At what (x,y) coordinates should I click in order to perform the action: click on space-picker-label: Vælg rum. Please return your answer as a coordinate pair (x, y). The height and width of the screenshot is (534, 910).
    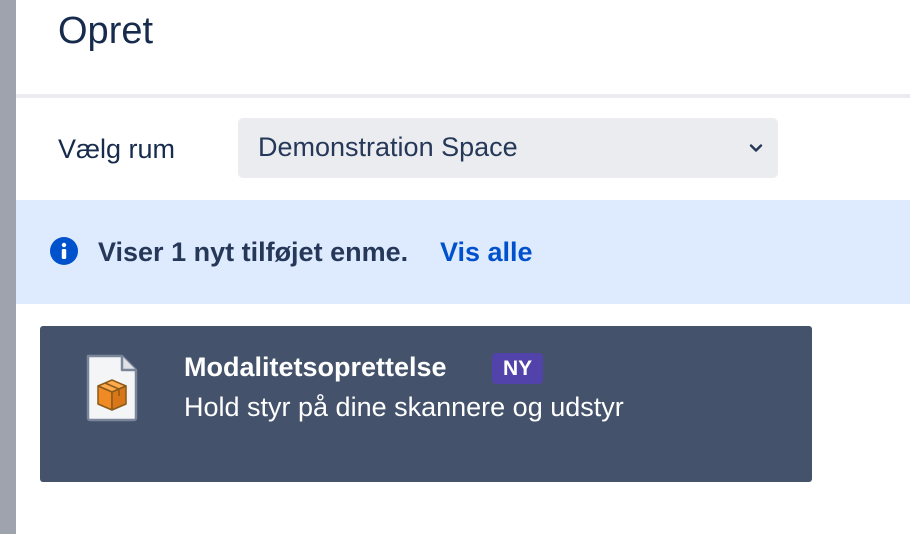
    Looking at the image, I should click on (117, 149).